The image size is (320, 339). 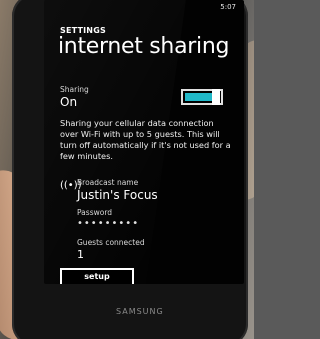 What do you see at coordinates (108, 182) in the screenshot?
I see `broadcast-label: Broadcast name` at bounding box center [108, 182].